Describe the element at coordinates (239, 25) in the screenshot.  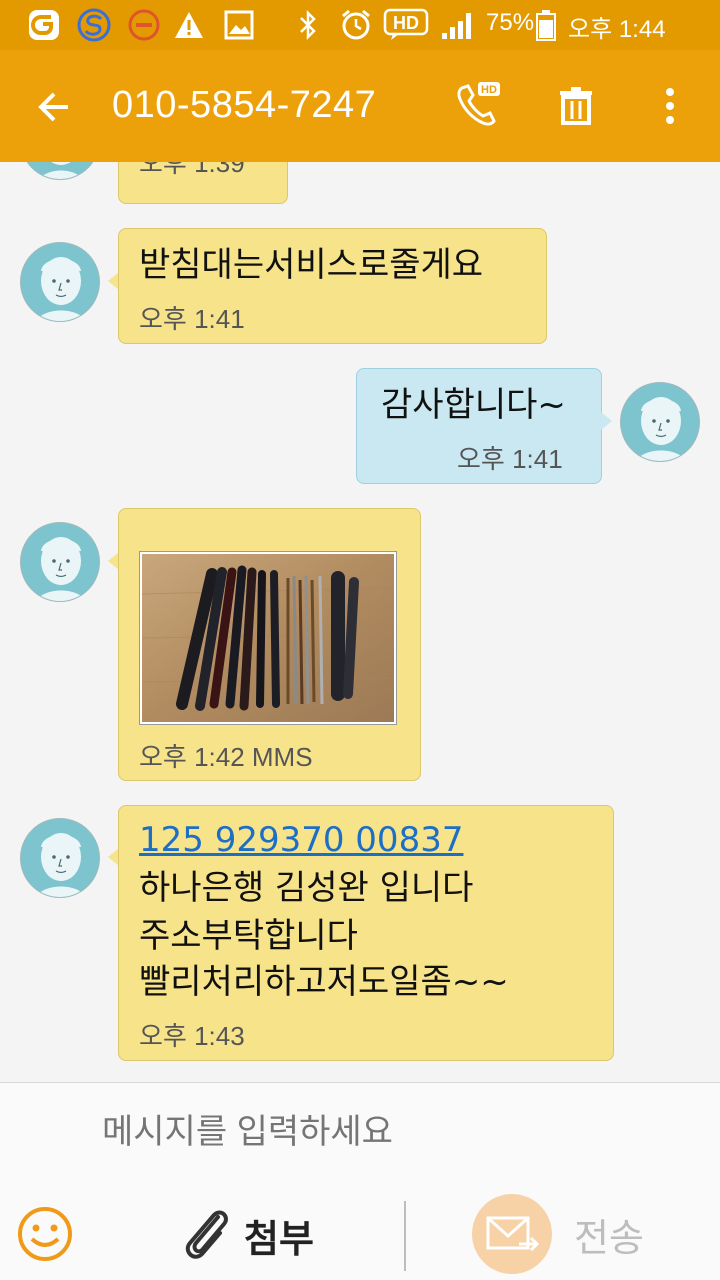
I see `image-icon` at that location.